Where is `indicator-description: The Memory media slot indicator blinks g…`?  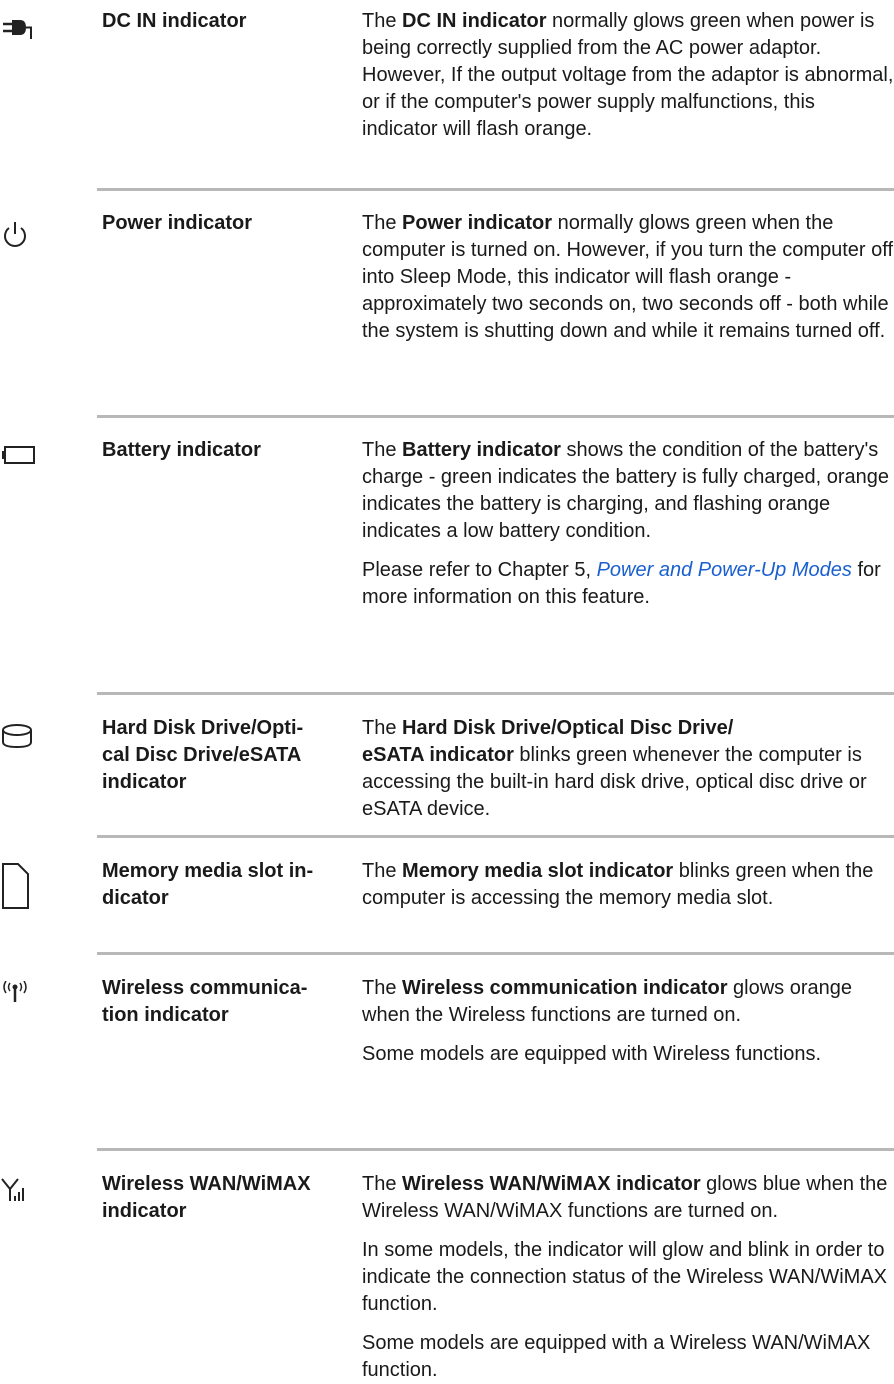
indicator-description: The Memory media slot indicator blinks g… is located at coordinates (628, 885).